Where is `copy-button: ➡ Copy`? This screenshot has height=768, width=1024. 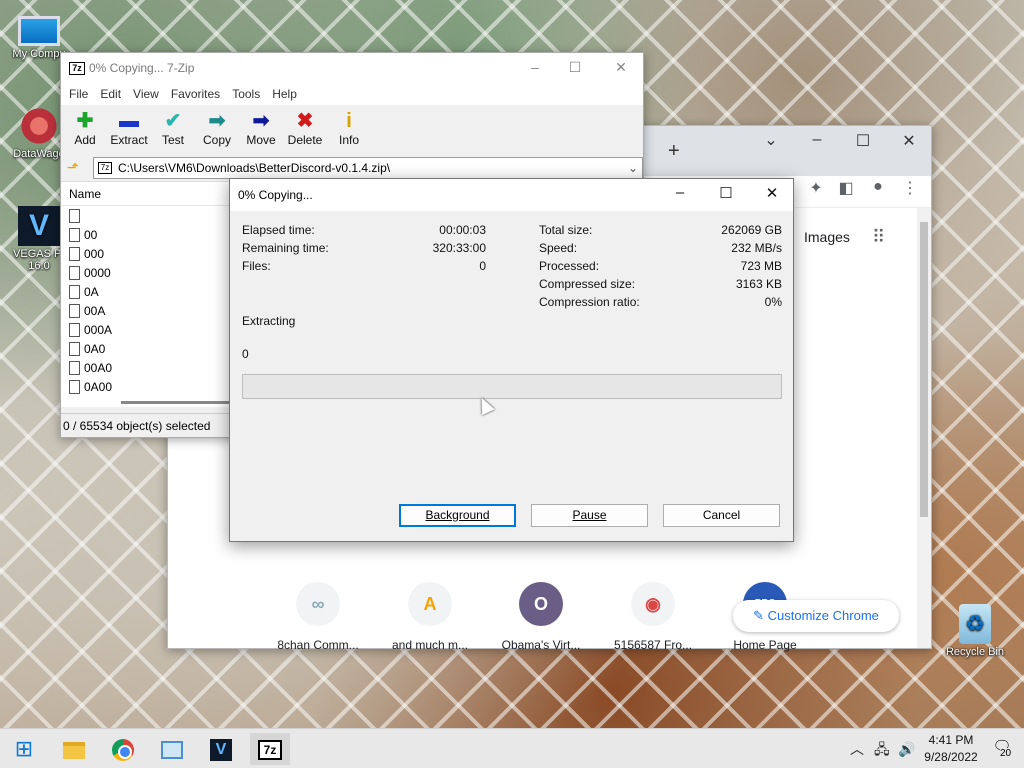 copy-button: ➡ Copy is located at coordinates (217, 130).